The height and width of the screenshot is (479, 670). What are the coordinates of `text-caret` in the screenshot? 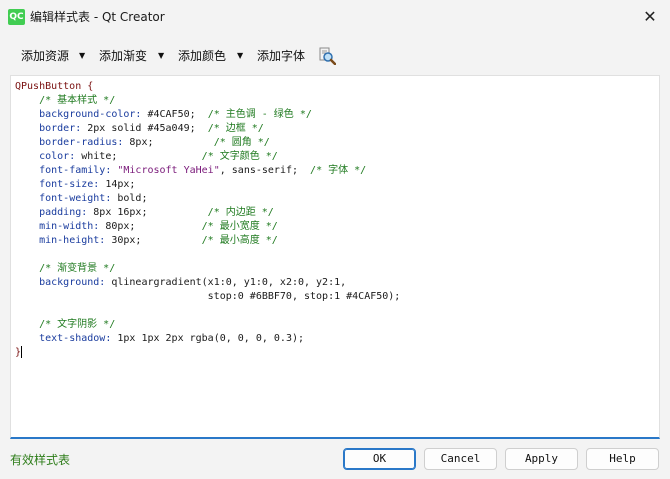 It's located at (22, 352).